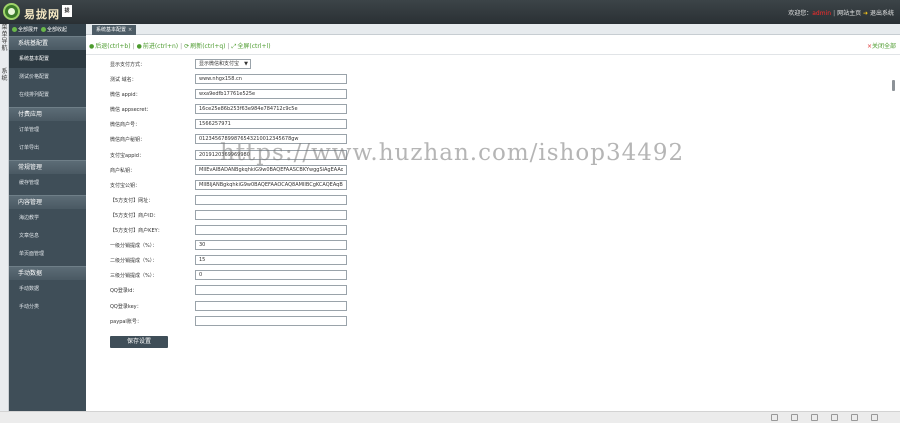 This screenshot has width=900, height=423. I want to click on field-label: 【5方支付】商户KEY：, so click(136, 231).